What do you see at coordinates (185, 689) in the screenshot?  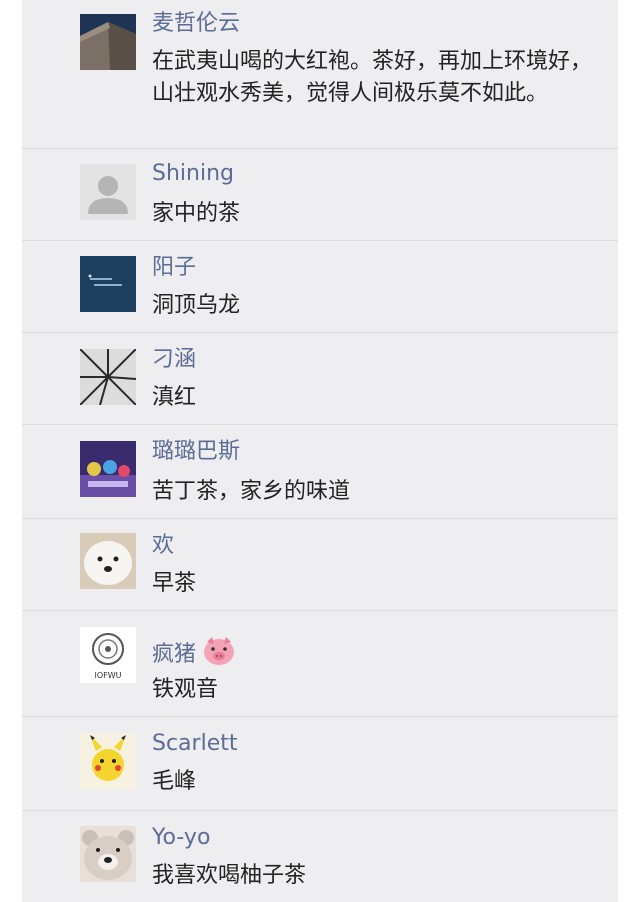 I see `comment-text: 铁观音` at bounding box center [185, 689].